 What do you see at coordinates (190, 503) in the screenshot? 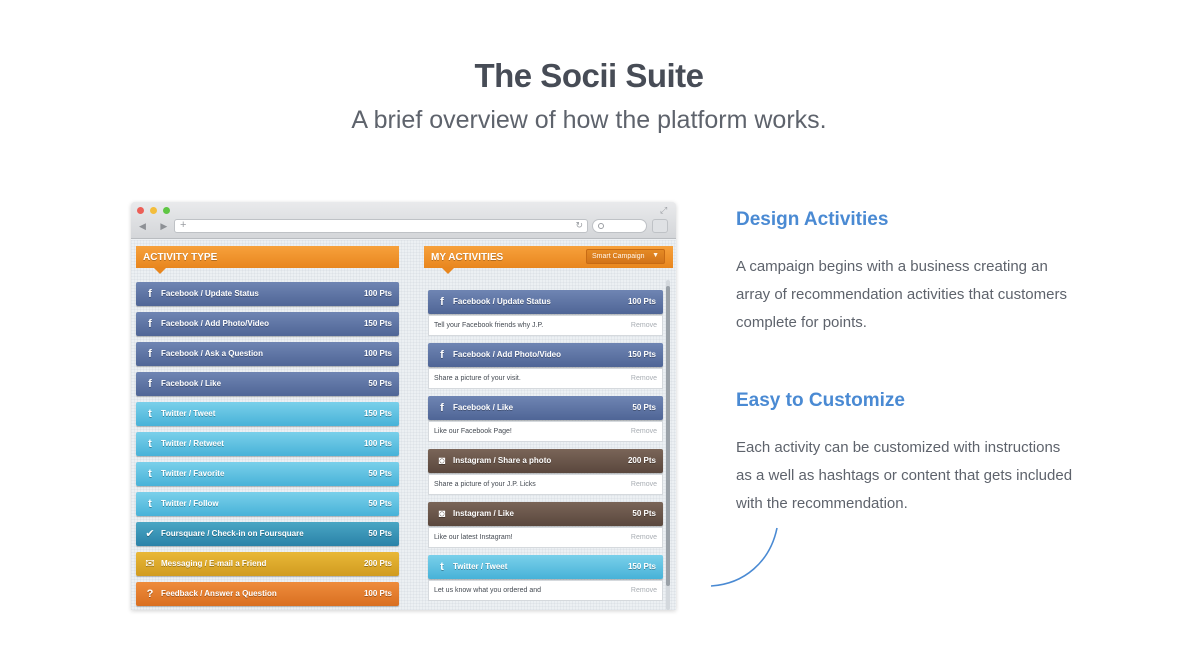
I see `activity-name: Twitter / Follow` at bounding box center [190, 503].